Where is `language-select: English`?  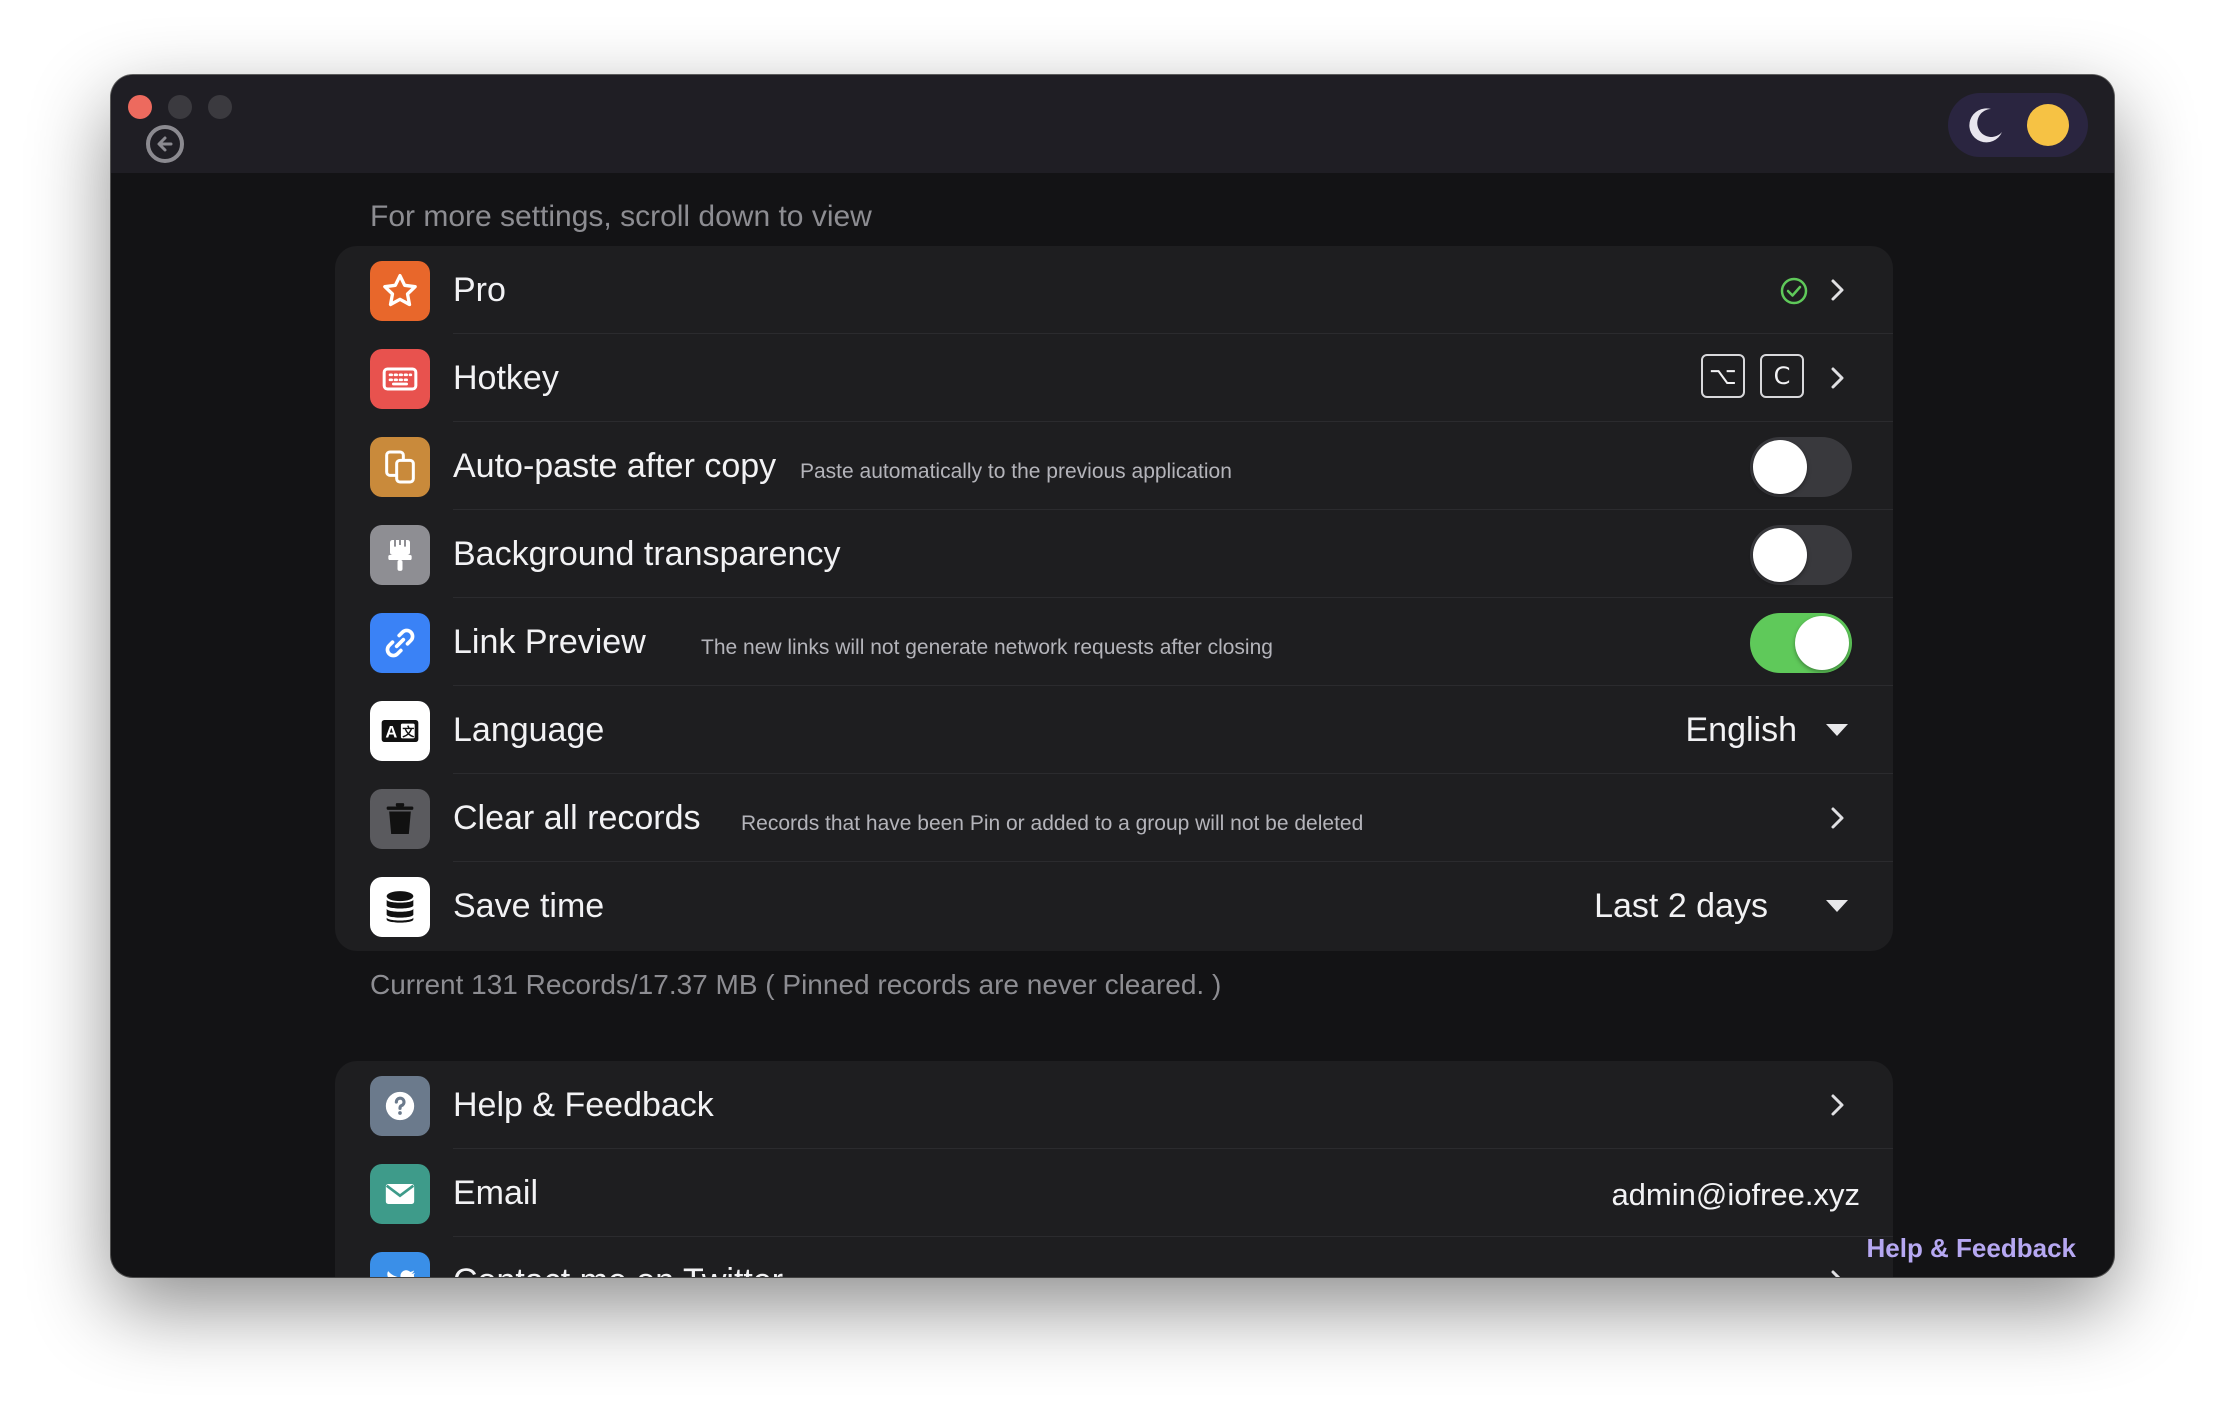 language-select: English is located at coordinates (1741, 730).